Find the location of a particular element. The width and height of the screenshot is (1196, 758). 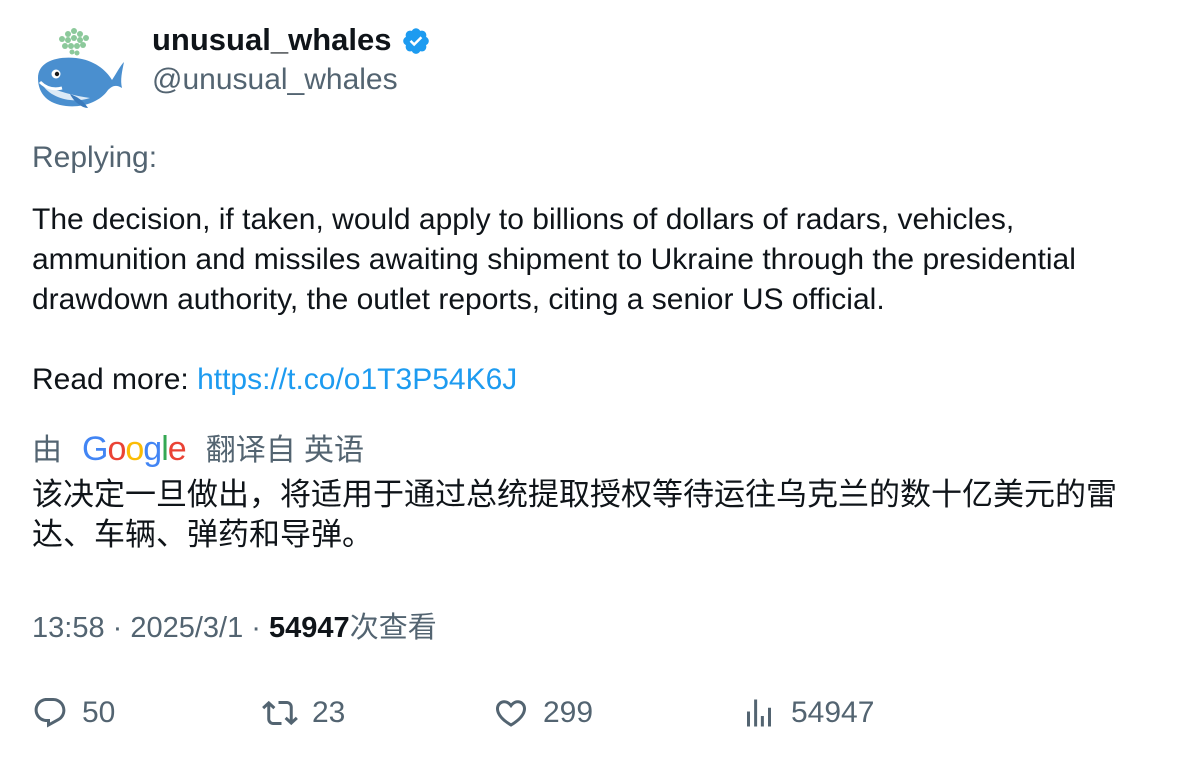

reply-button: 50 is located at coordinates (73, 713).